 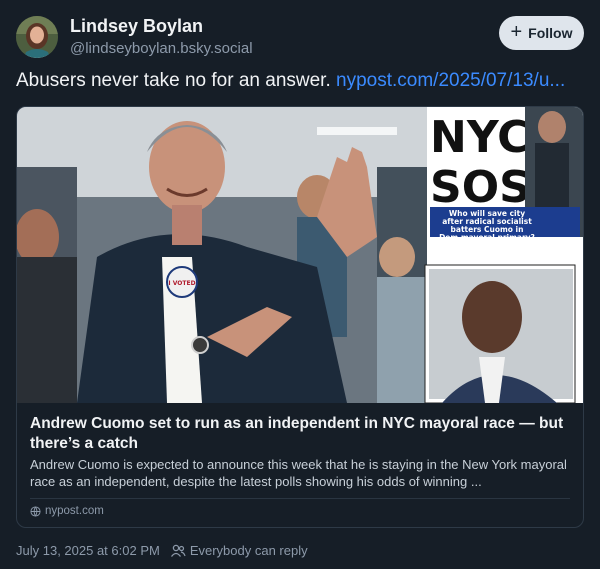 I want to click on newspaper-subtext-4: Dem mayoral primary?, so click(x=487, y=237).